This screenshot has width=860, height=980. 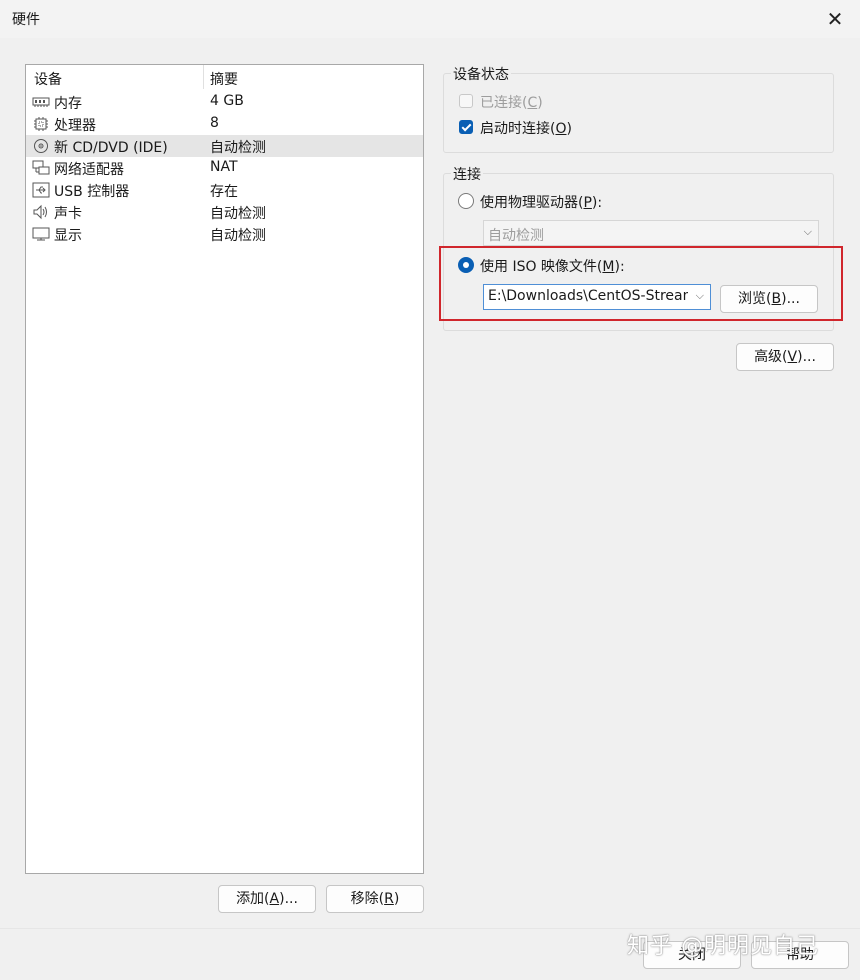 I want to click on power-on-key: O, so click(x=561, y=129).